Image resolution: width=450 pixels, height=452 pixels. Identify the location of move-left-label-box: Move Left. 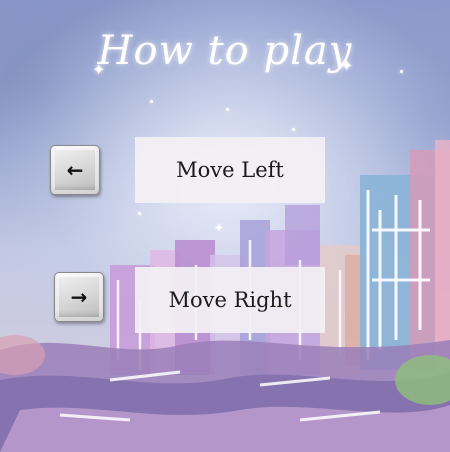
(230, 170).